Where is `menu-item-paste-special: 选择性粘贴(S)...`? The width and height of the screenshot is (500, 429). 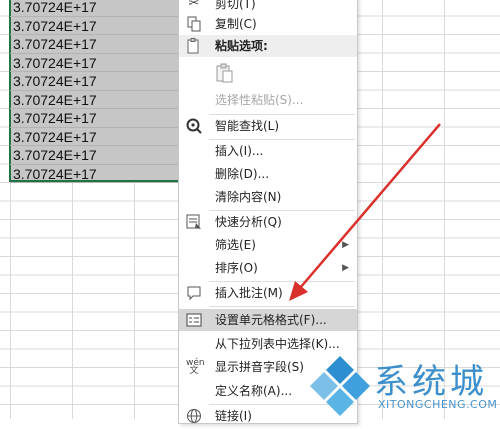
menu-item-paste-special: 选择性粘贴(S)... is located at coordinates (268, 100).